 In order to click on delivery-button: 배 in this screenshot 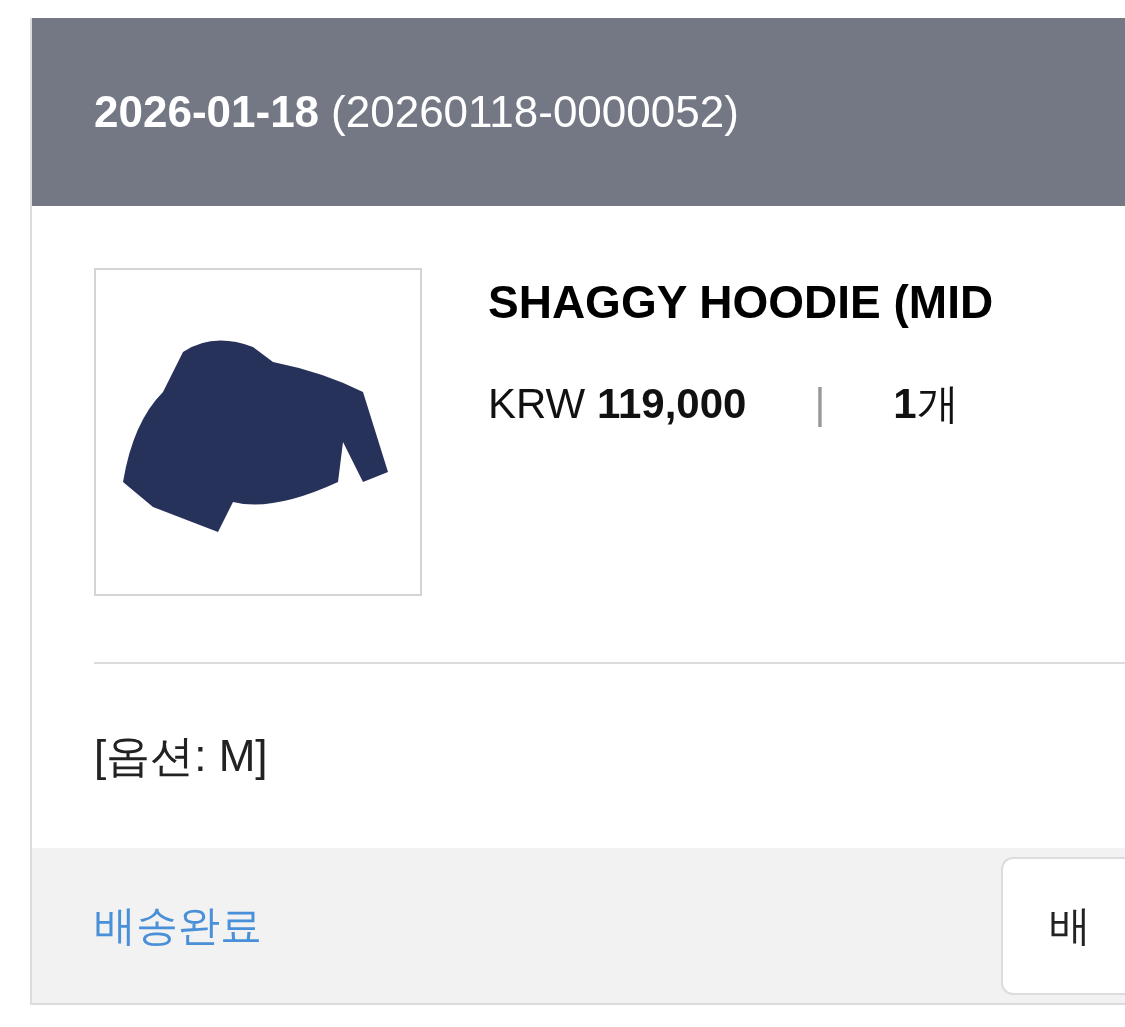, I will do `click(1063, 925)`.